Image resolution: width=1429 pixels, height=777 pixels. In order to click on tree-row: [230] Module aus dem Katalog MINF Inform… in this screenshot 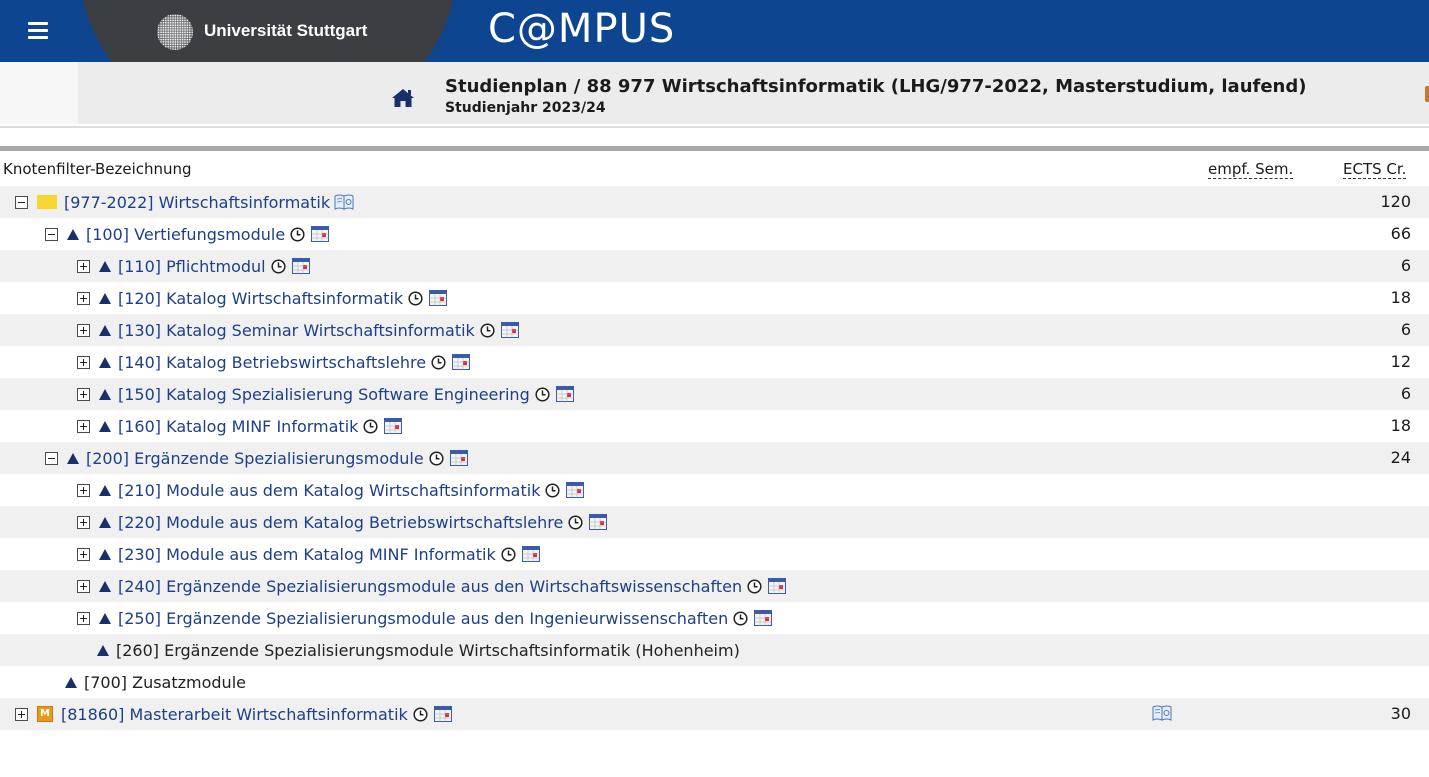, I will do `click(714, 554)`.